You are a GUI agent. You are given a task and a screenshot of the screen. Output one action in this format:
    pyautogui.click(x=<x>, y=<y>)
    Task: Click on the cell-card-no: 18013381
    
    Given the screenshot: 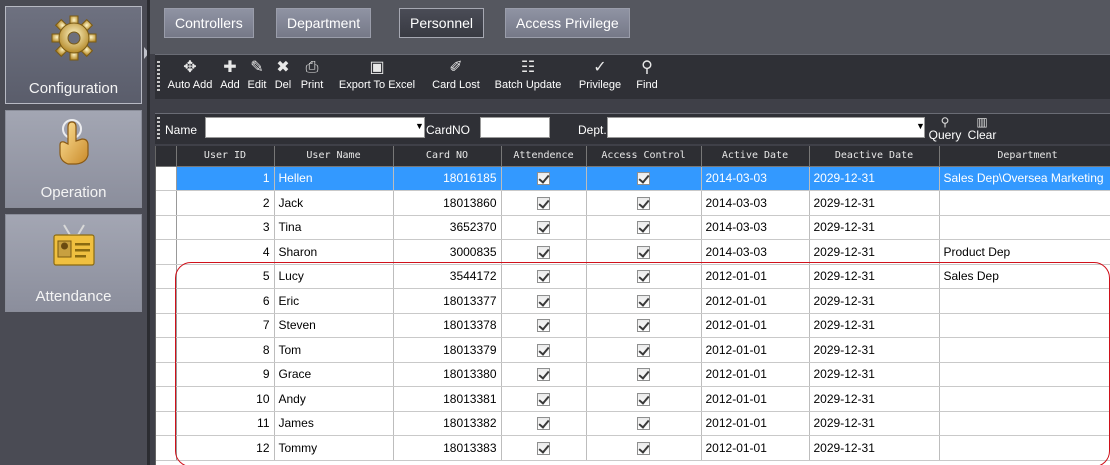 What is the action you would take?
    pyautogui.click(x=447, y=399)
    